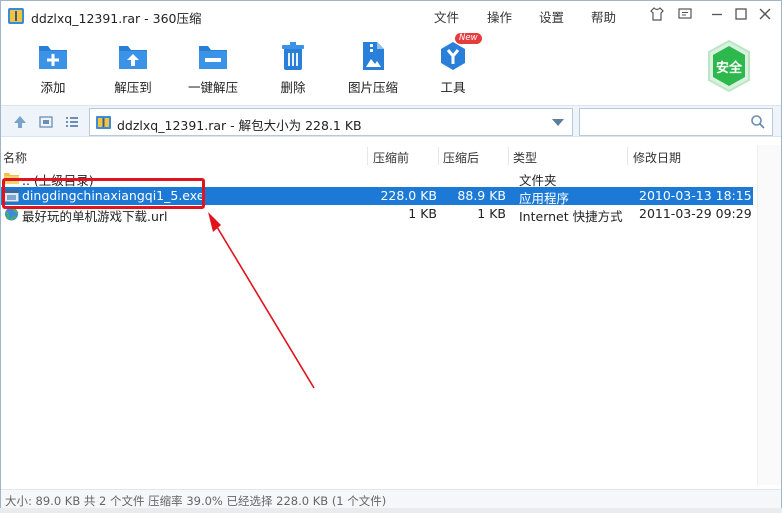  What do you see at coordinates (446, 16) in the screenshot?
I see `menu-file: 文件` at bounding box center [446, 16].